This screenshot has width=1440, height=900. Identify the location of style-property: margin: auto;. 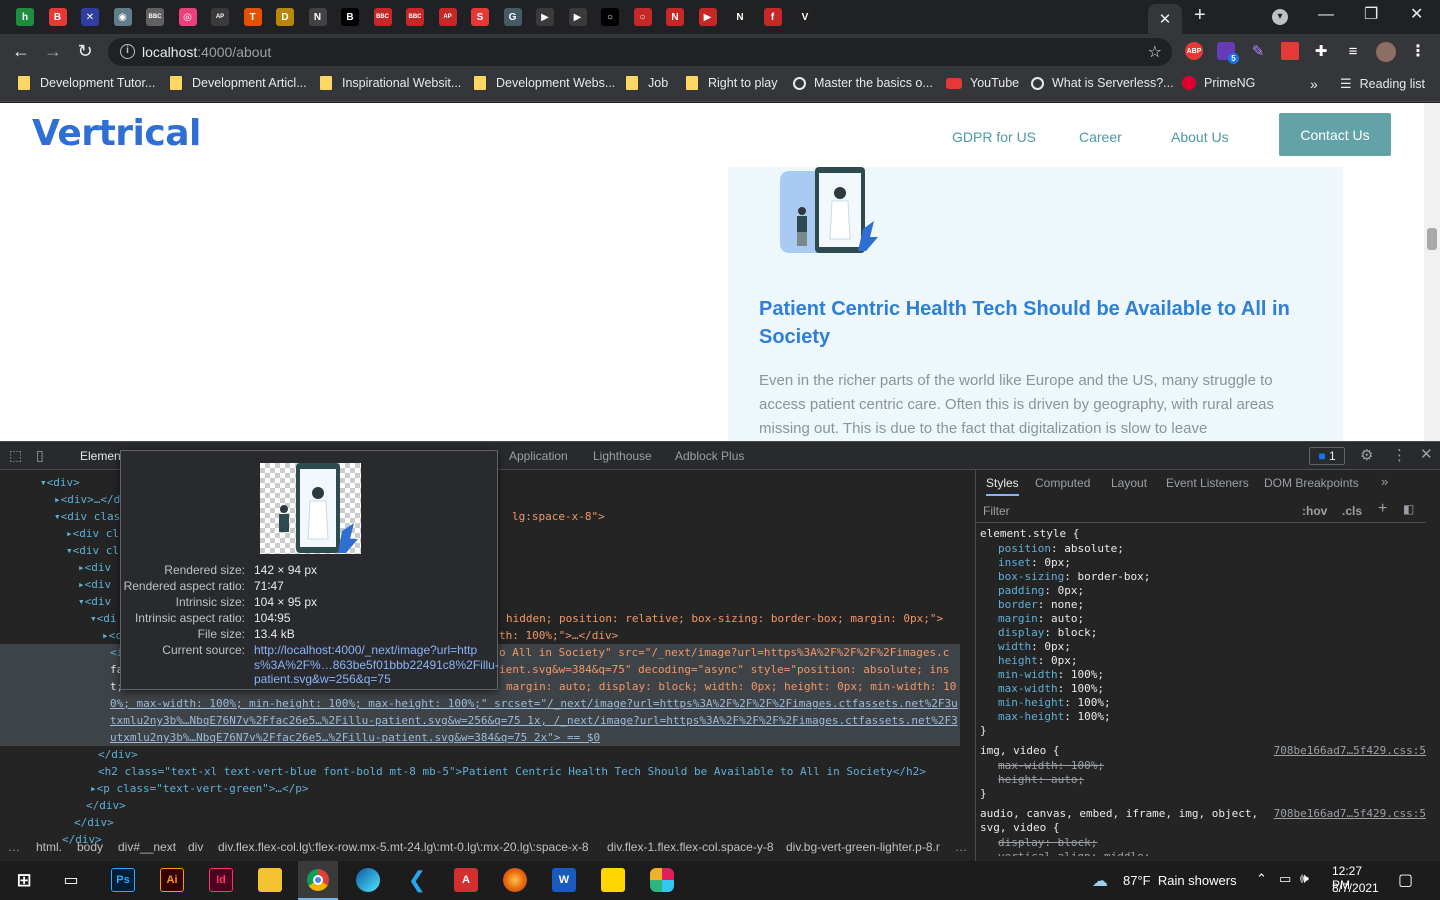
(1041, 619).